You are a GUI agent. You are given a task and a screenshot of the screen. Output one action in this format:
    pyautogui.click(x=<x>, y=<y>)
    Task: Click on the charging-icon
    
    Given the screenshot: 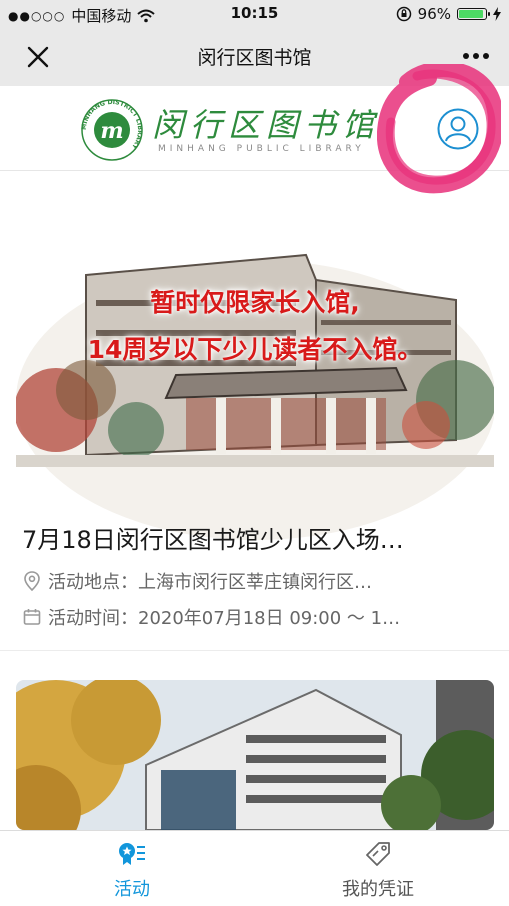 What is the action you would take?
    pyautogui.click(x=497, y=14)
    